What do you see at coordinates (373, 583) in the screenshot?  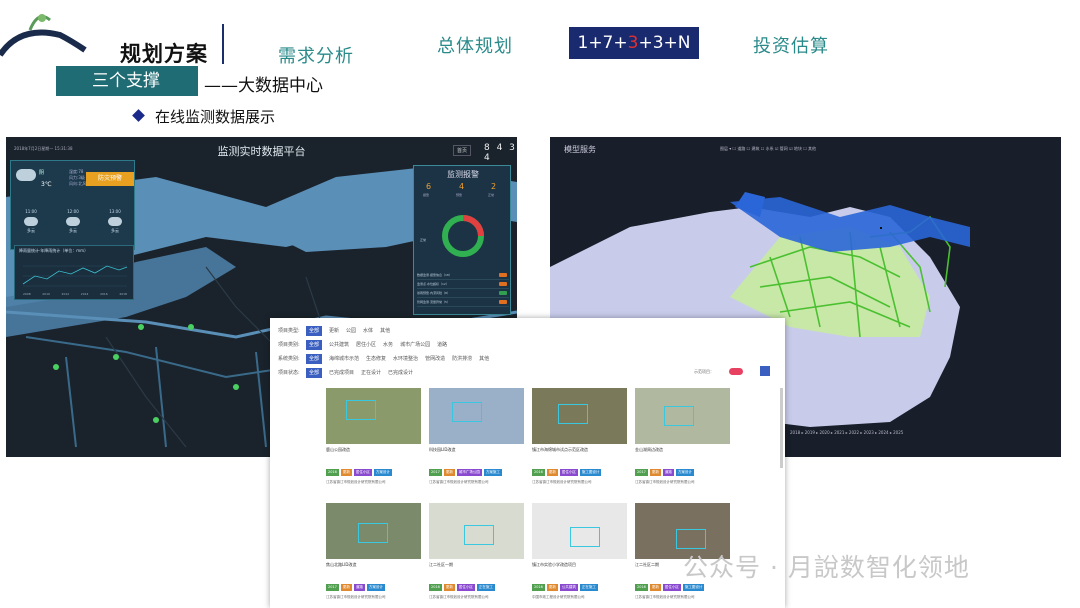 I see `project-tags: 2017 更新 道路 方案设计` at bounding box center [373, 583].